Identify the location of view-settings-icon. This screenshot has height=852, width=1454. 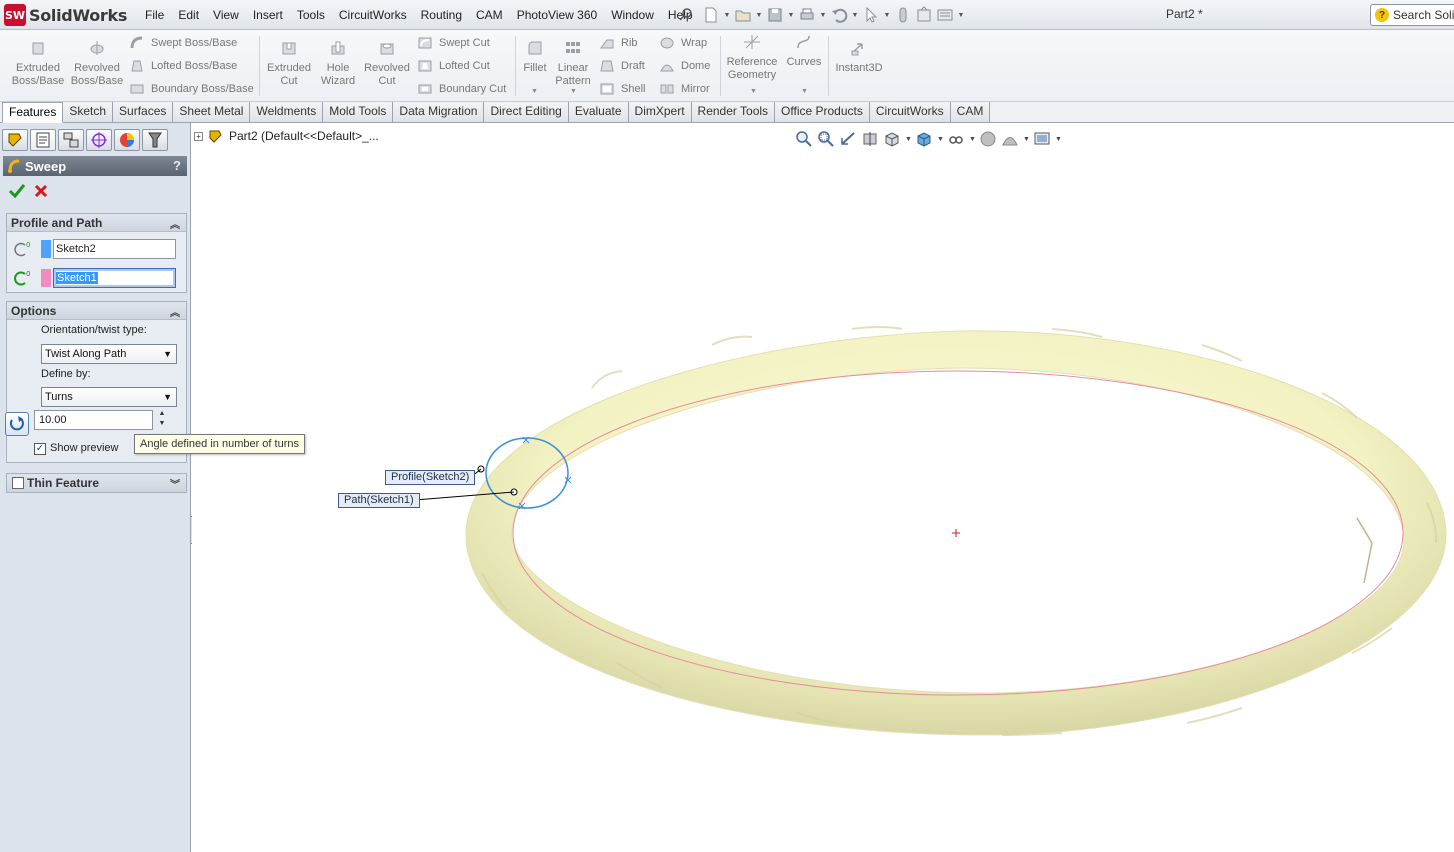
(1042, 139).